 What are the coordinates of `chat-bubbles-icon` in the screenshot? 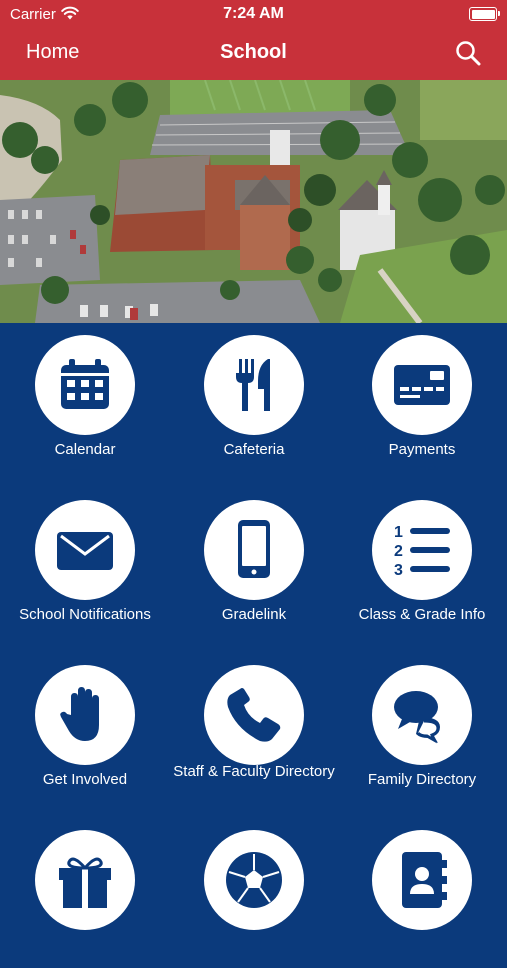 It's located at (417, 717).